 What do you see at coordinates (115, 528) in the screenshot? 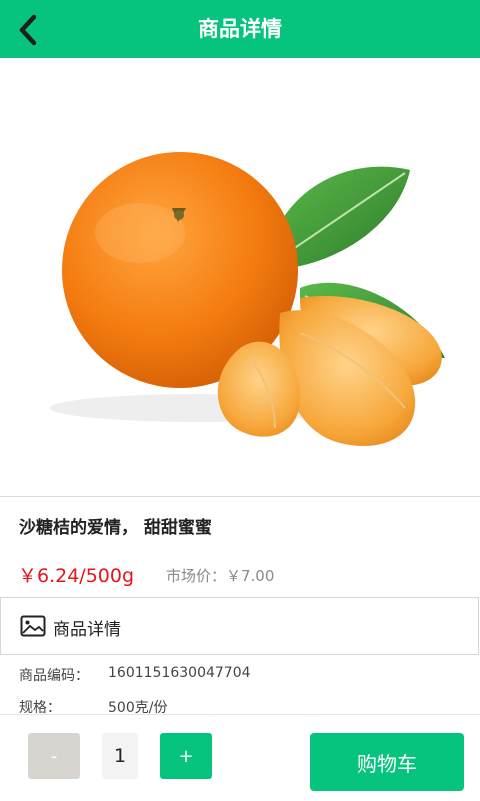
I see `product-name: 沙糖桔的爱情， 甜甜蜜蜜` at bounding box center [115, 528].